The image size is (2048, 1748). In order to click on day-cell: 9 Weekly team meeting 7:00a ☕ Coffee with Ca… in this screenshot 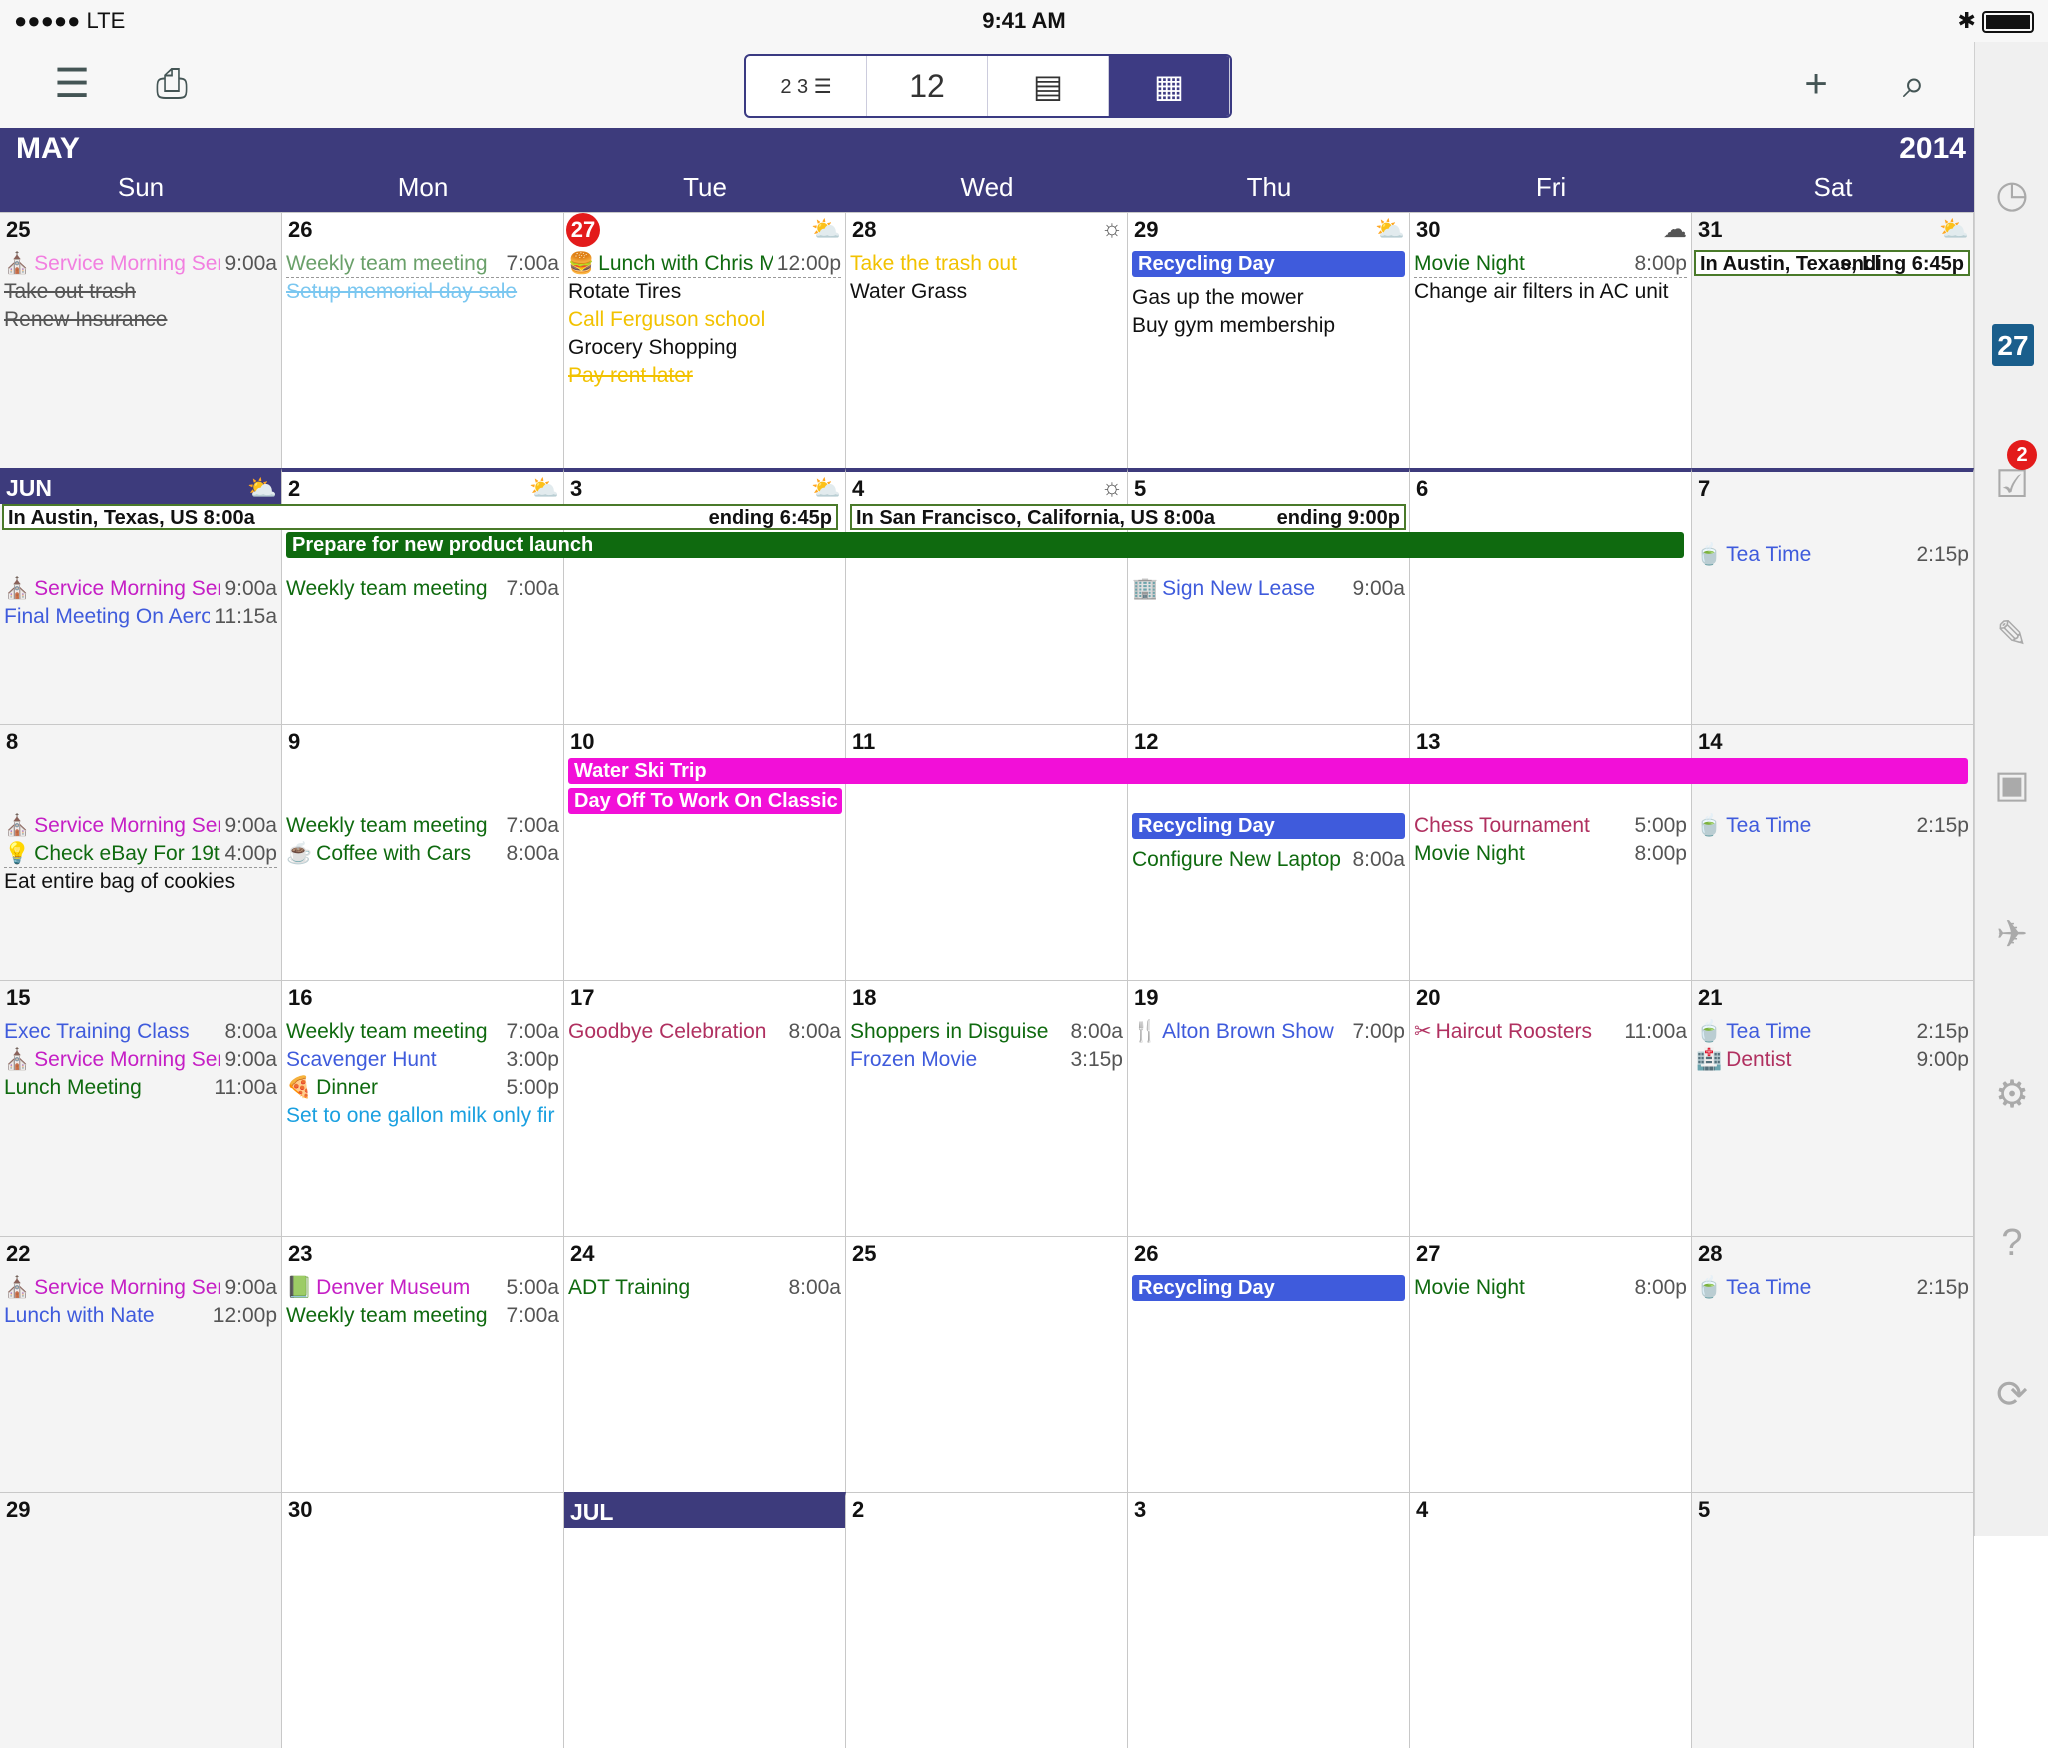, I will do `click(423, 852)`.